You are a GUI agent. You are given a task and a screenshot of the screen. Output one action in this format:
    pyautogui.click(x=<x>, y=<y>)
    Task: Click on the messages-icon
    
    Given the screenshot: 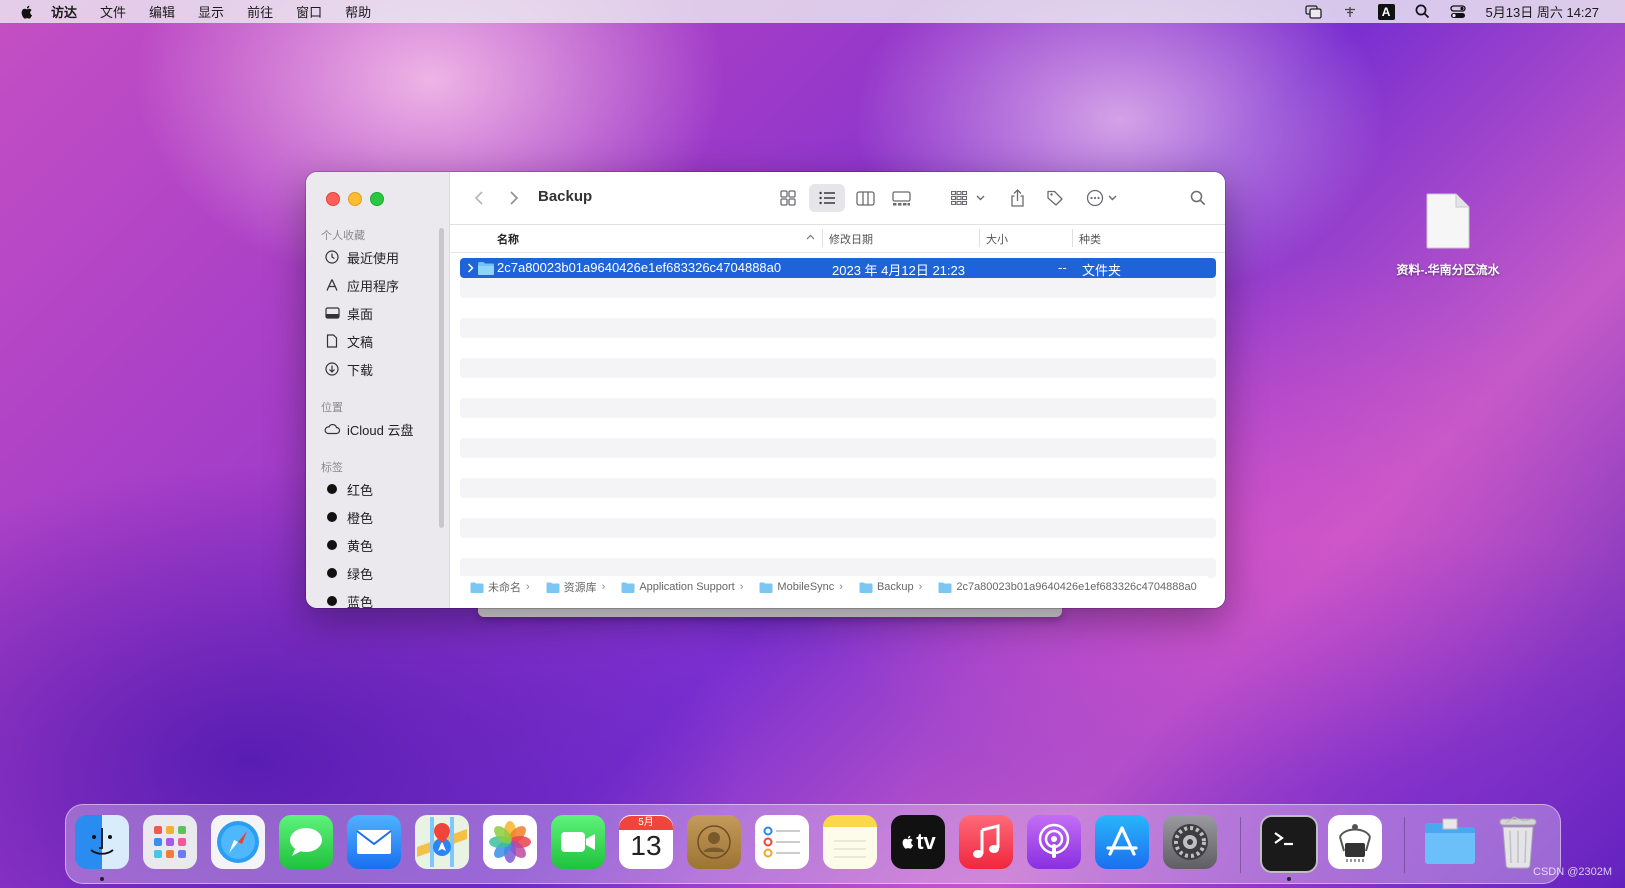 What is the action you would take?
    pyautogui.click(x=306, y=842)
    